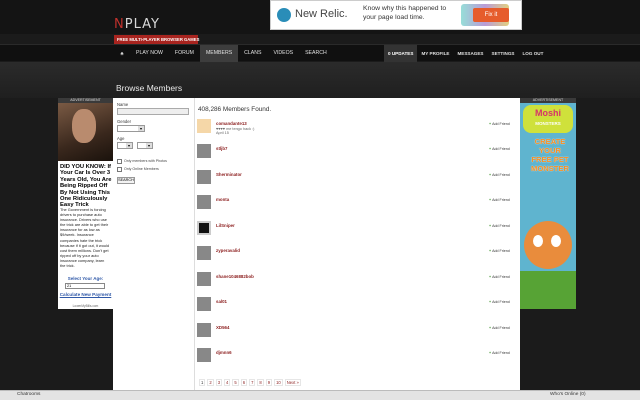  What do you see at coordinates (222, 133) in the screenshot?
I see `member-status-date: April 15` at bounding box center [222, 133].